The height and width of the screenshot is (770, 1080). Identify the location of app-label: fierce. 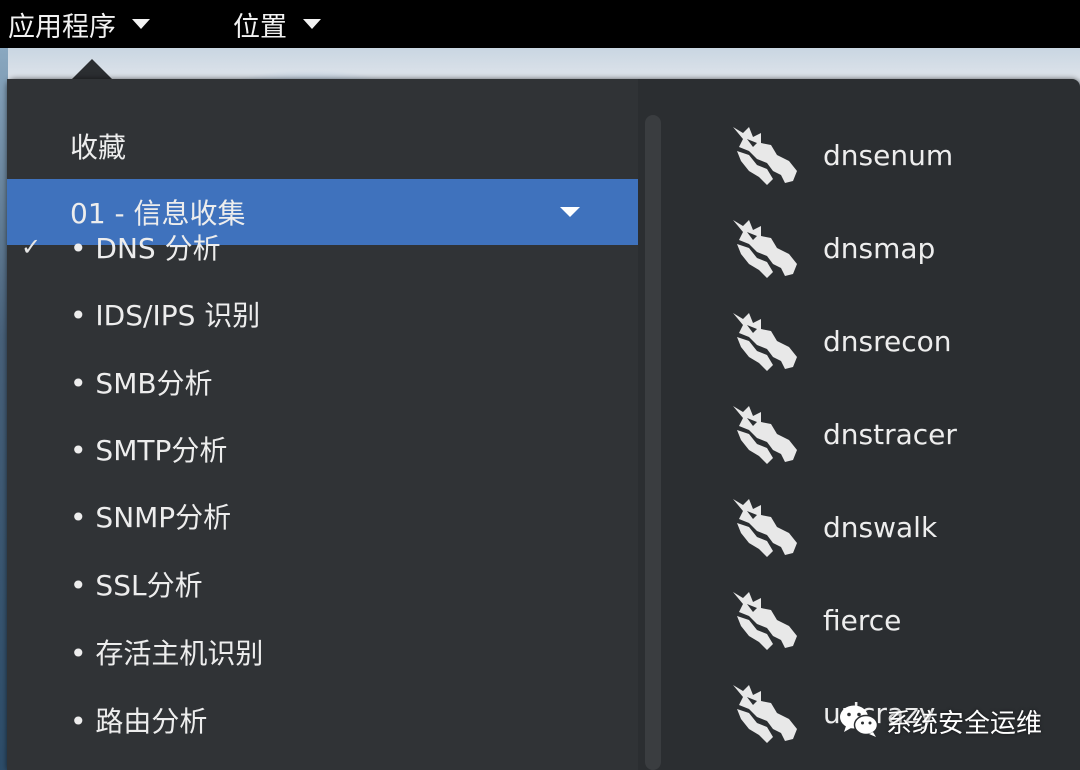
(862, 620).